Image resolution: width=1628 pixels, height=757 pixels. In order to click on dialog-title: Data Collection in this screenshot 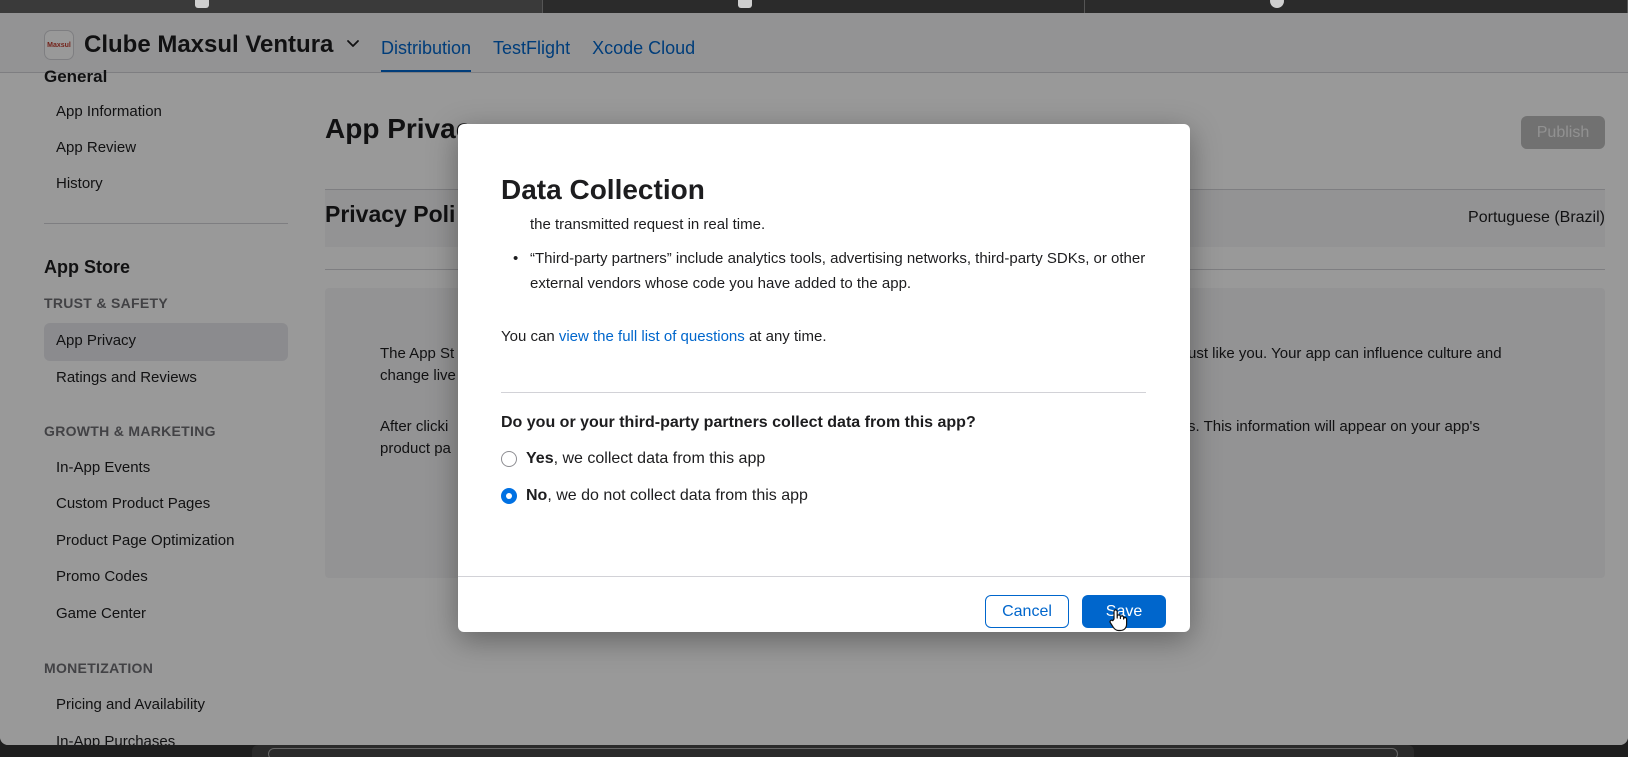, I will do `click(603, 189)`.